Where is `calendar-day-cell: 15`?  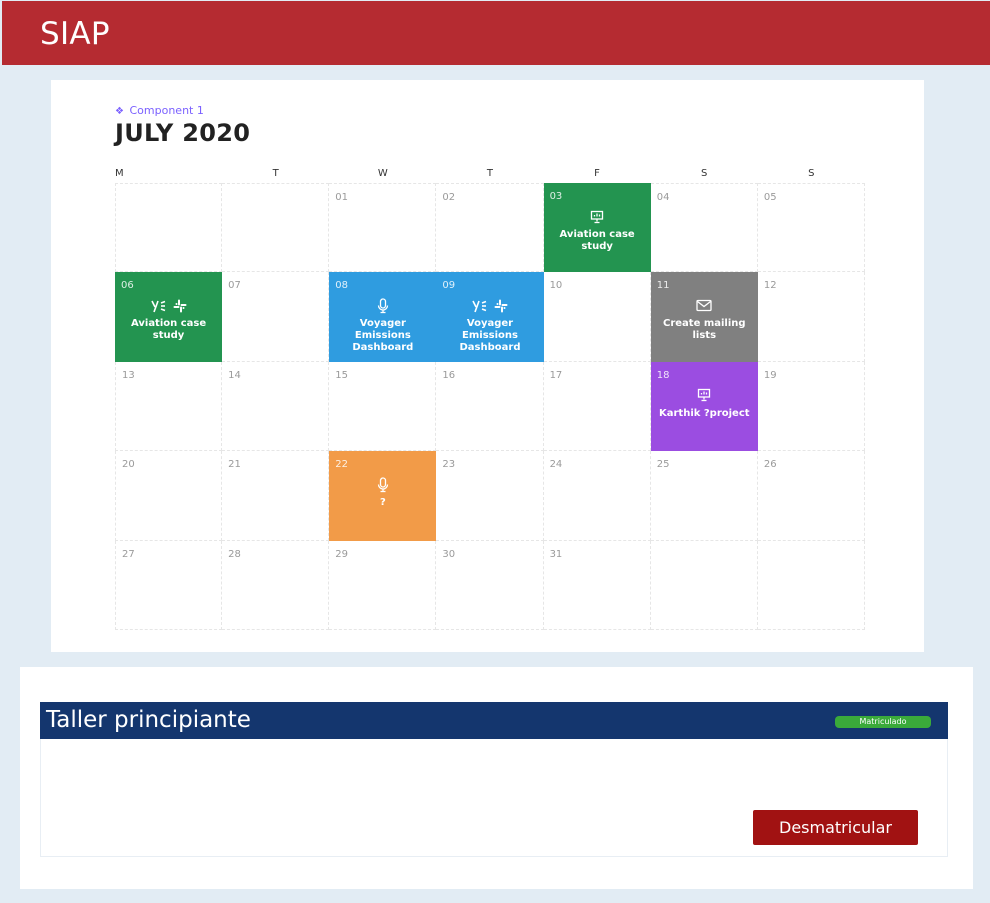
calendar-day-cell: 15 is located at coordinates (383, 406).